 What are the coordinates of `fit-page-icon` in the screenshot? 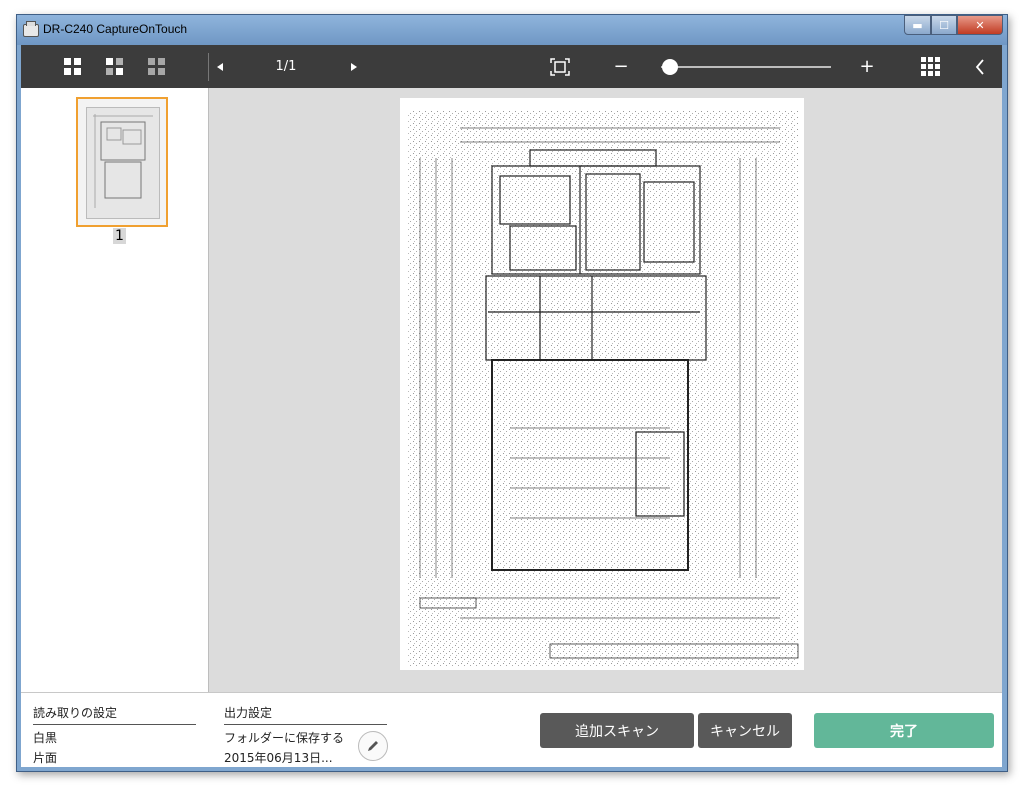 It's located at (560, 66).